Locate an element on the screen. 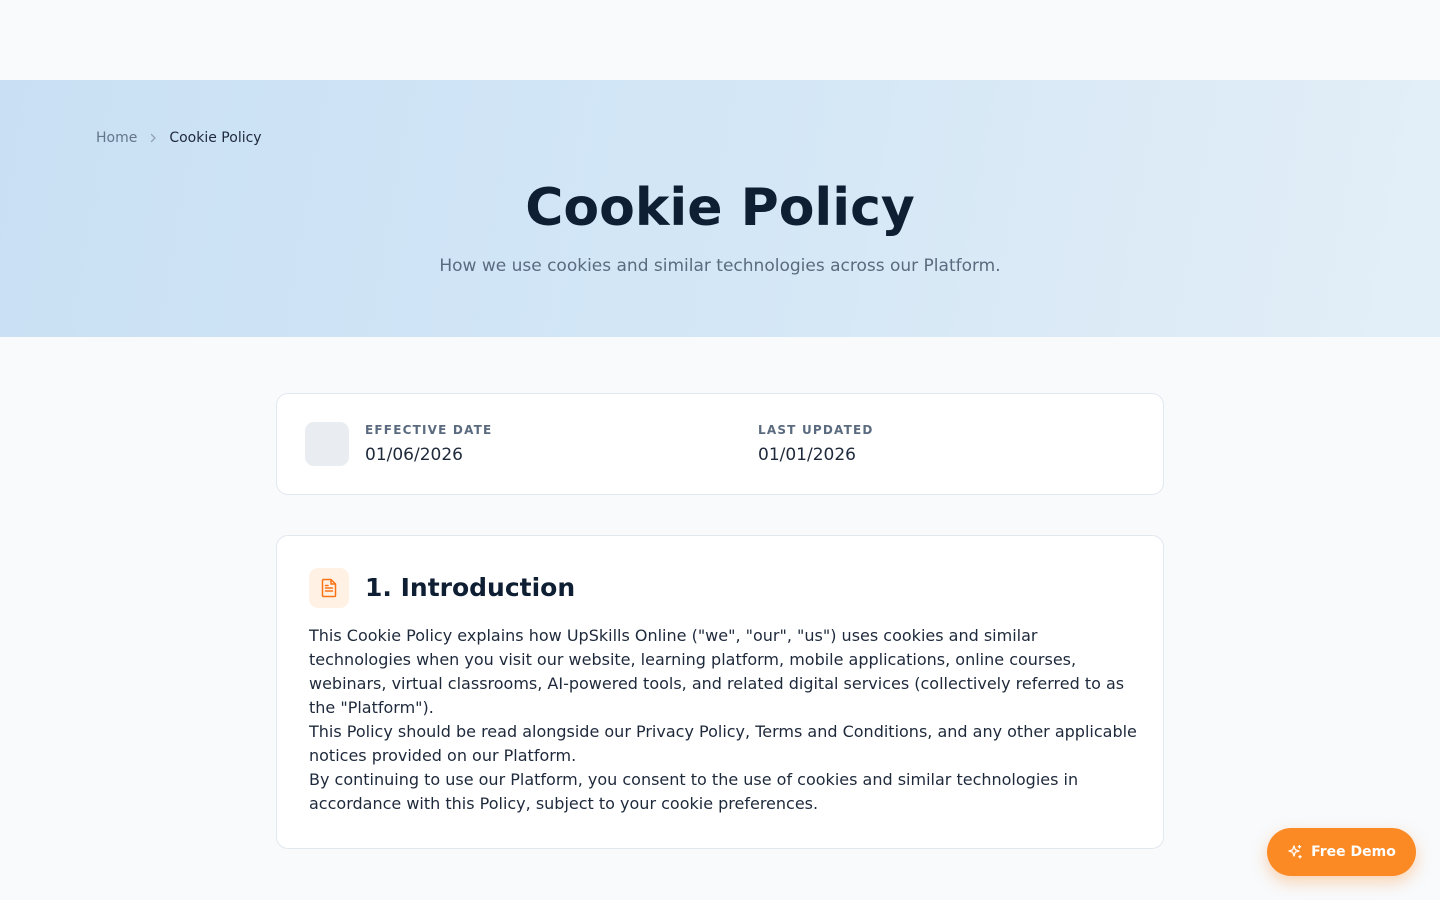 The width and height of the screenshot is (1440, 900). breadcrumb-home-link: Home is located at coordinates (116, 138).